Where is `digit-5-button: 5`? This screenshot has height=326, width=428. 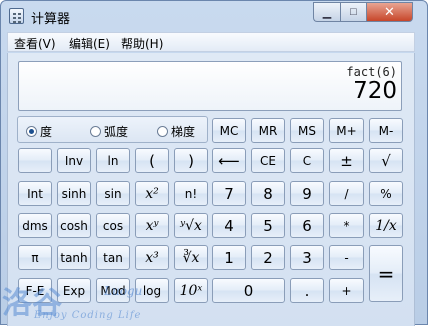 digit-5-button: 5 is located at coordinates (268, 225).